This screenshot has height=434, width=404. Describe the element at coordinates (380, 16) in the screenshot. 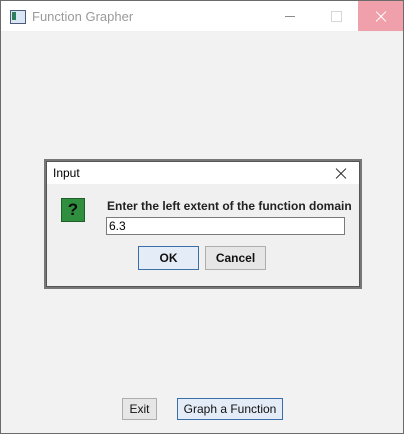

I see `close-button` at that location.